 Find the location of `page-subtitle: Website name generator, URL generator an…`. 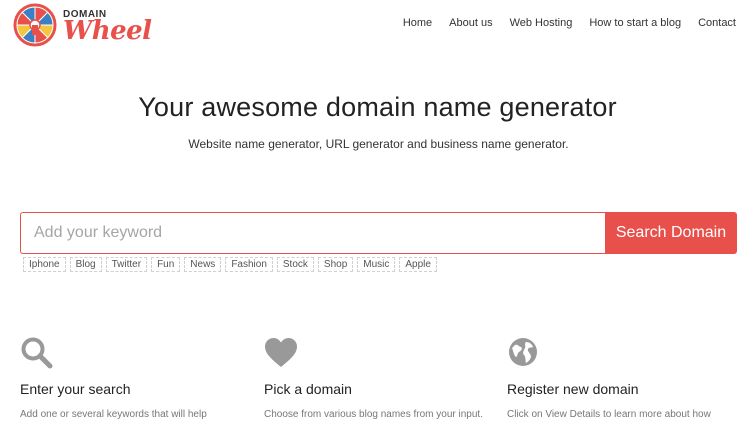

page-subtitle: Website name generator, URL generator an… is located at coordinates (378, 144).